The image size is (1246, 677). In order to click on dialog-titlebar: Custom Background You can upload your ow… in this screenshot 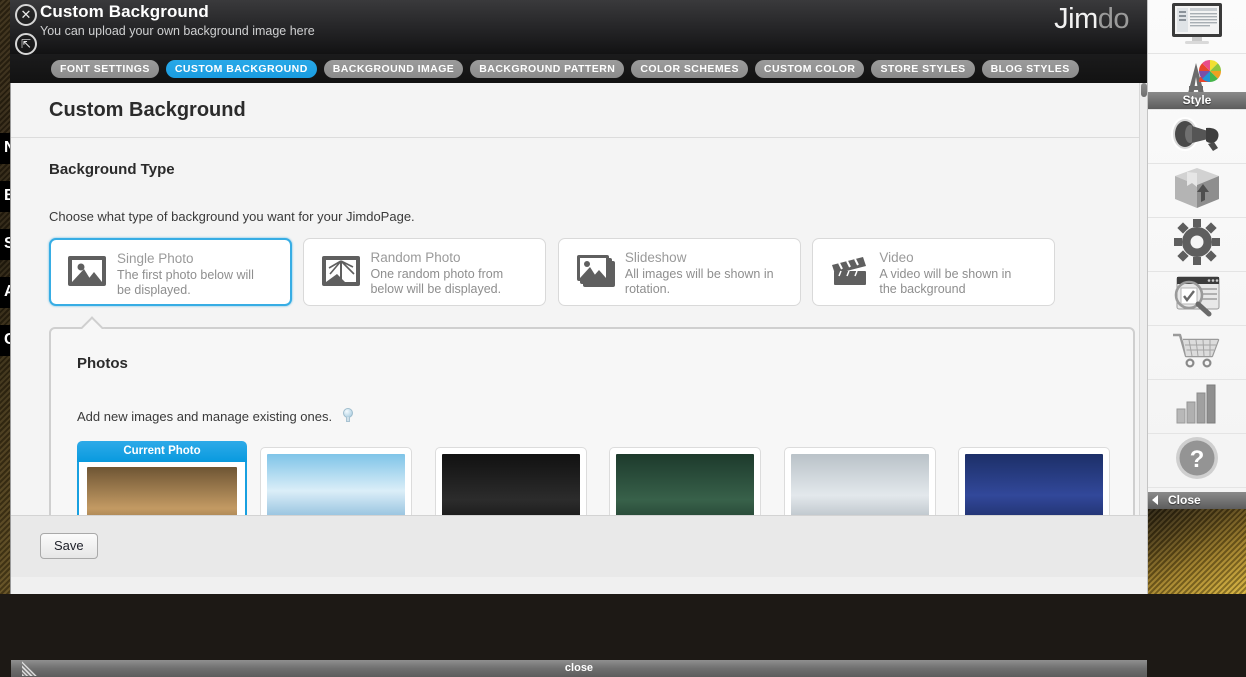, I will do `click(578, 27)`.